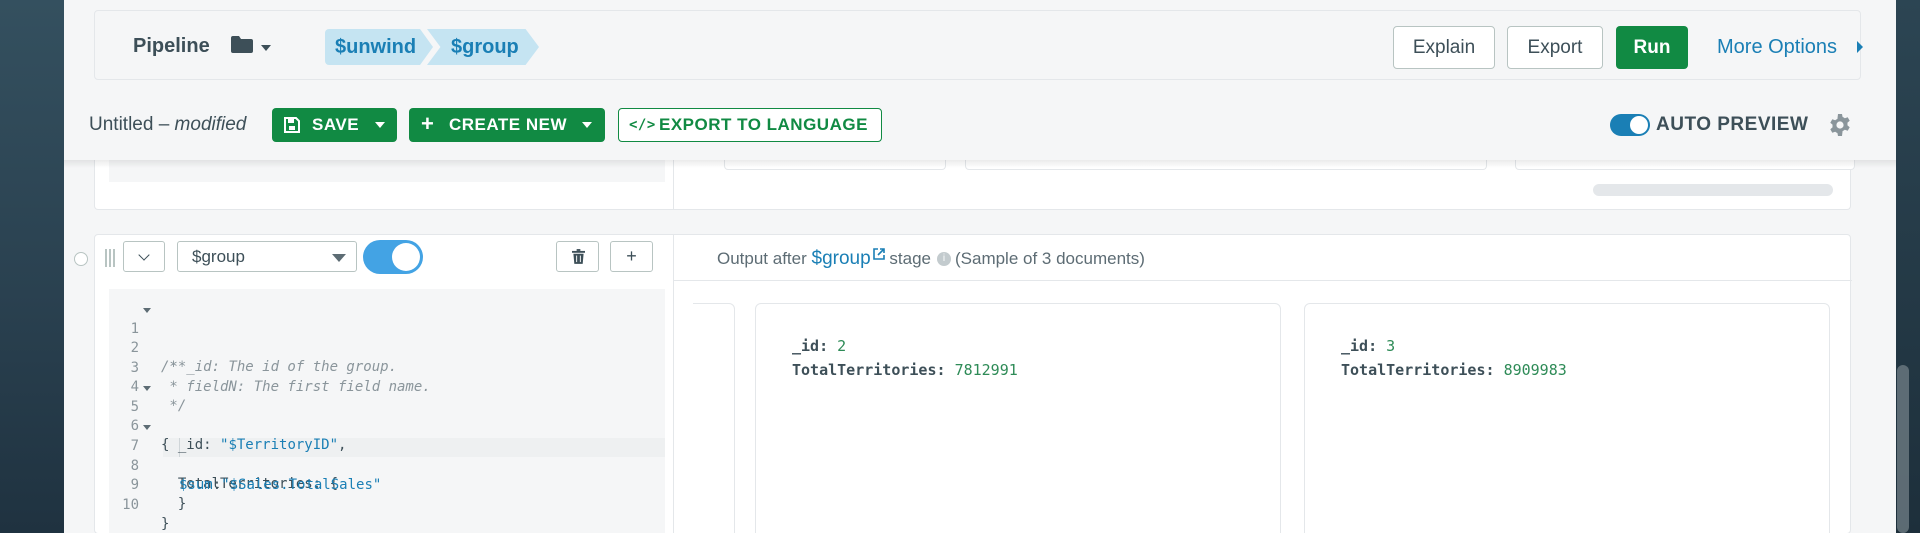 This screenshot has height=533, width=1920. I want to click on stage-operator-value: $group, so click(218, 256).